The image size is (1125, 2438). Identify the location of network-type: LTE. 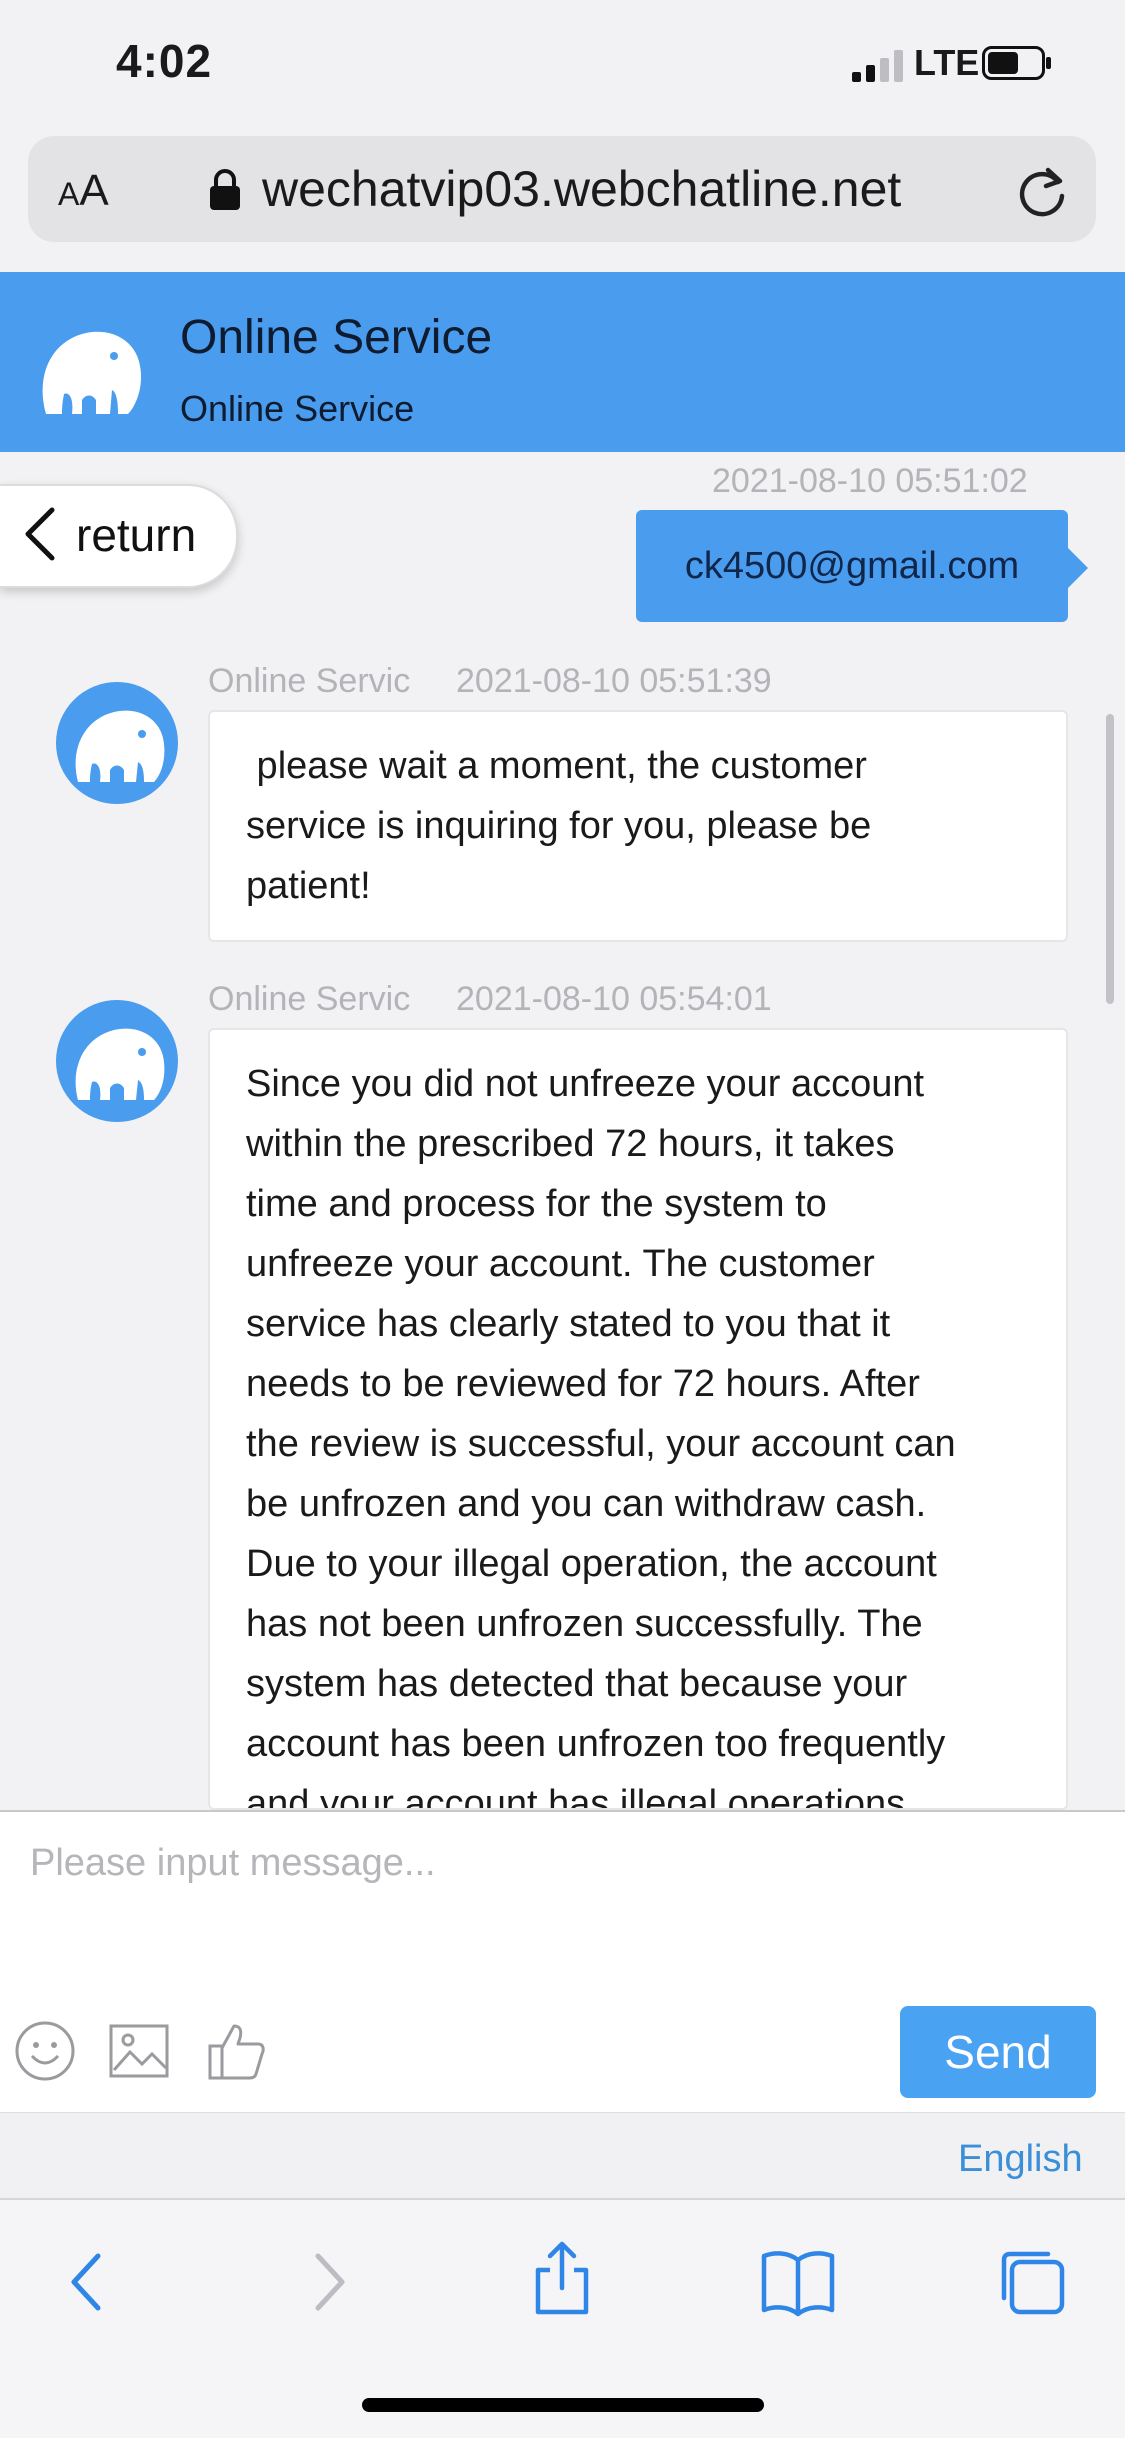
(947, 62).